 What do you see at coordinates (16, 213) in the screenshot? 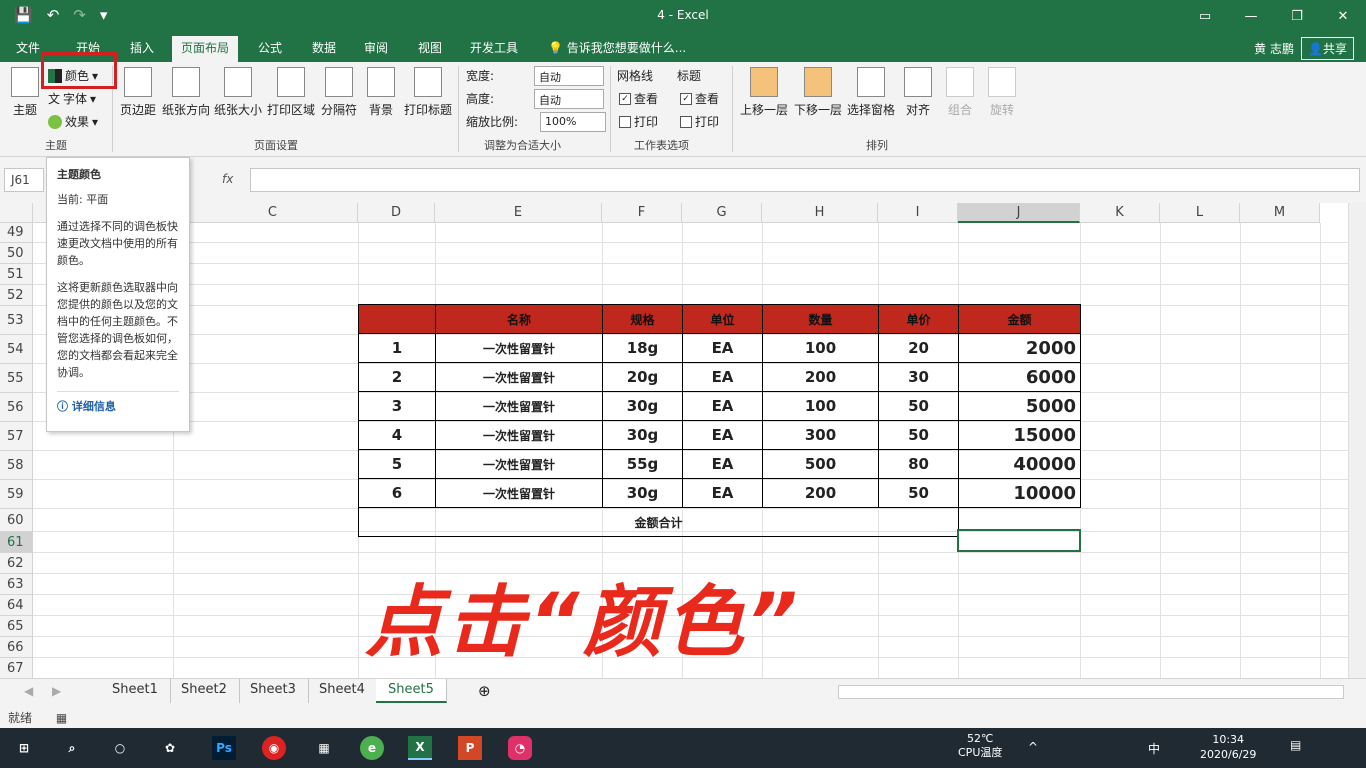
I see `select-all-corner` at bounding box center [16, 213].